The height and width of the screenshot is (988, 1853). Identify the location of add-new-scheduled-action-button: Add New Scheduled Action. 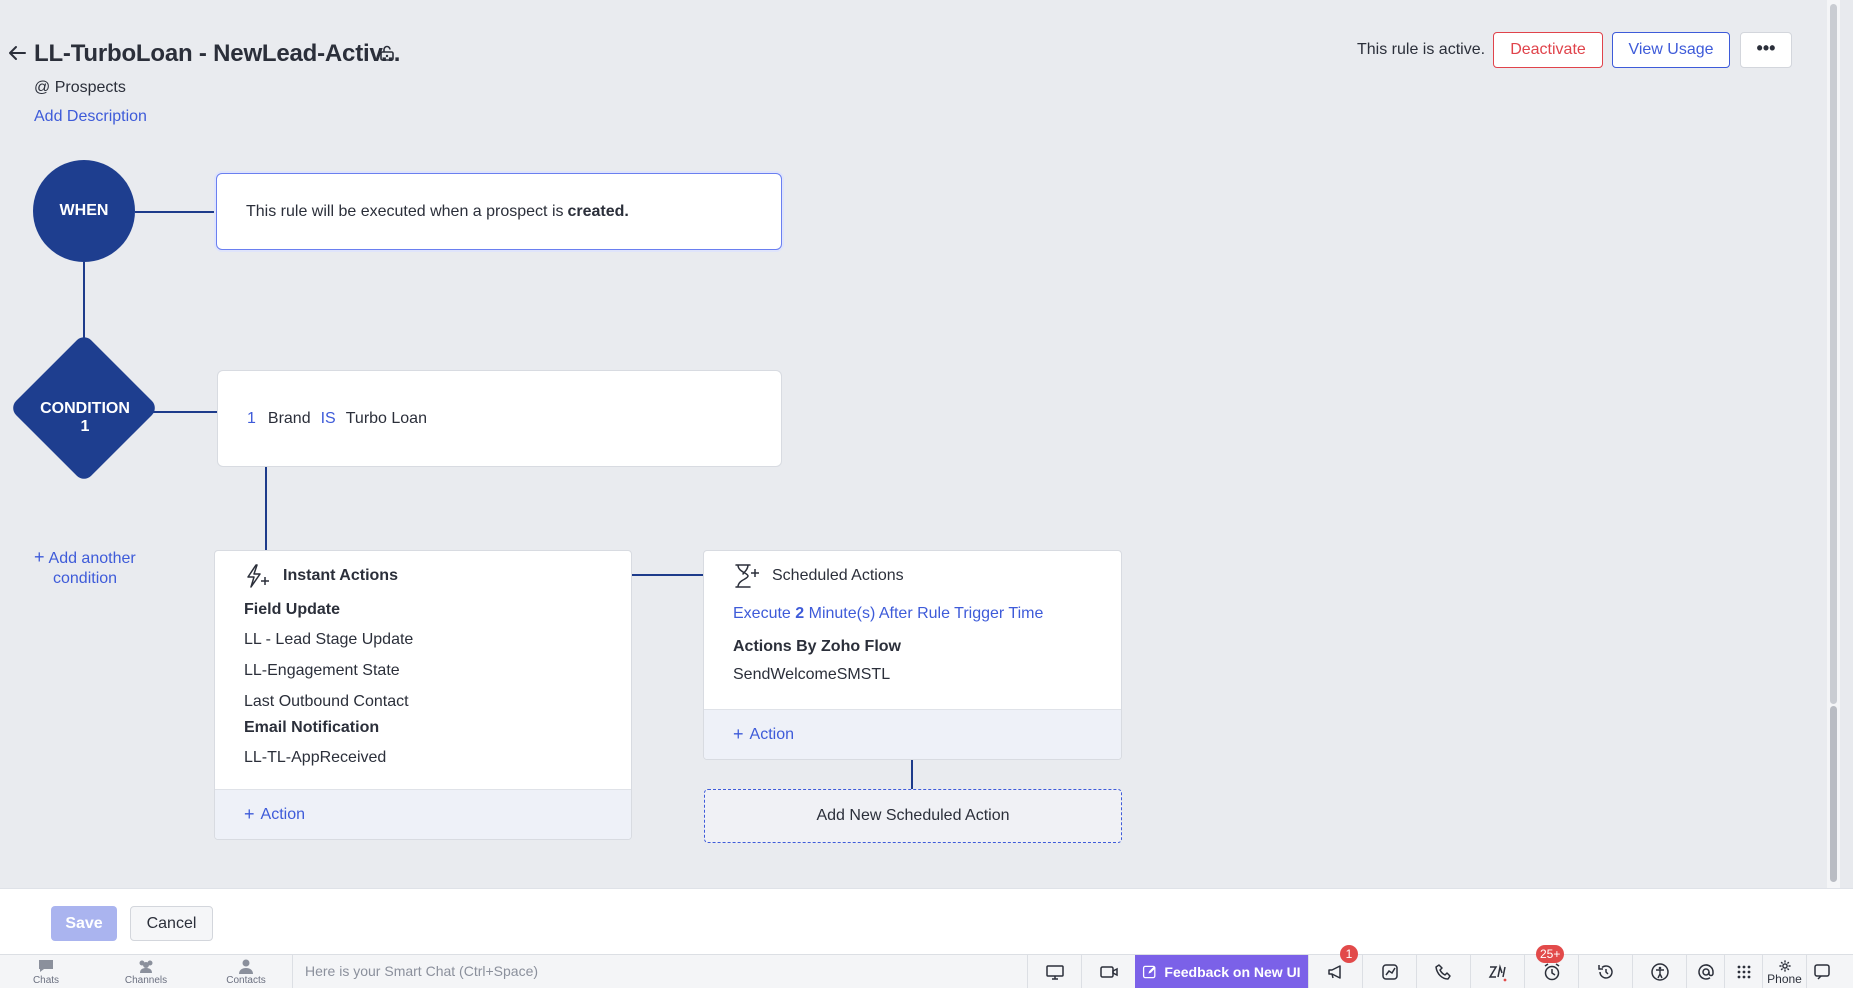
(913, 816).